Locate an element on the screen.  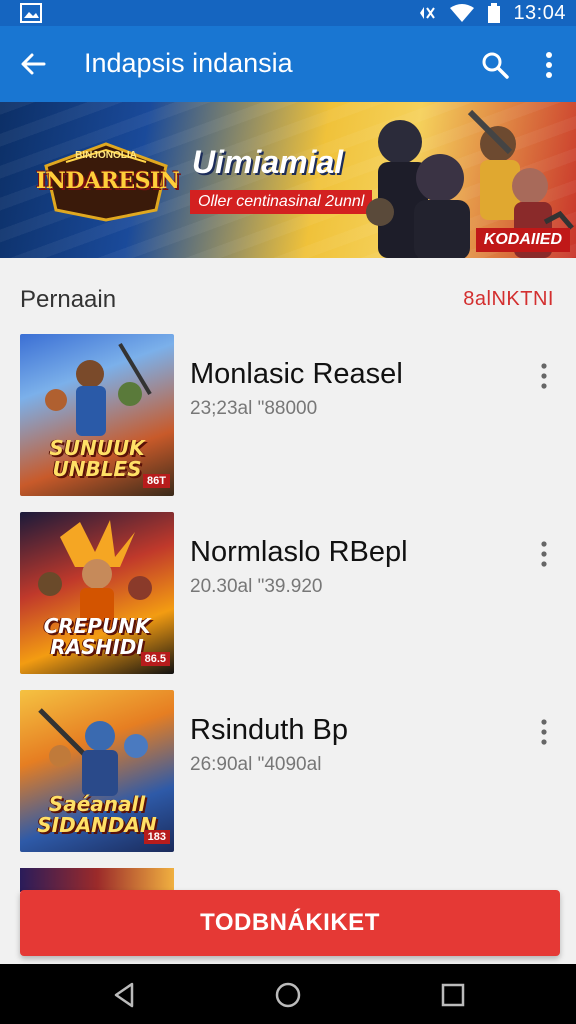
banner-logo-title: INDARESIN is located at coordinates (108, 181).